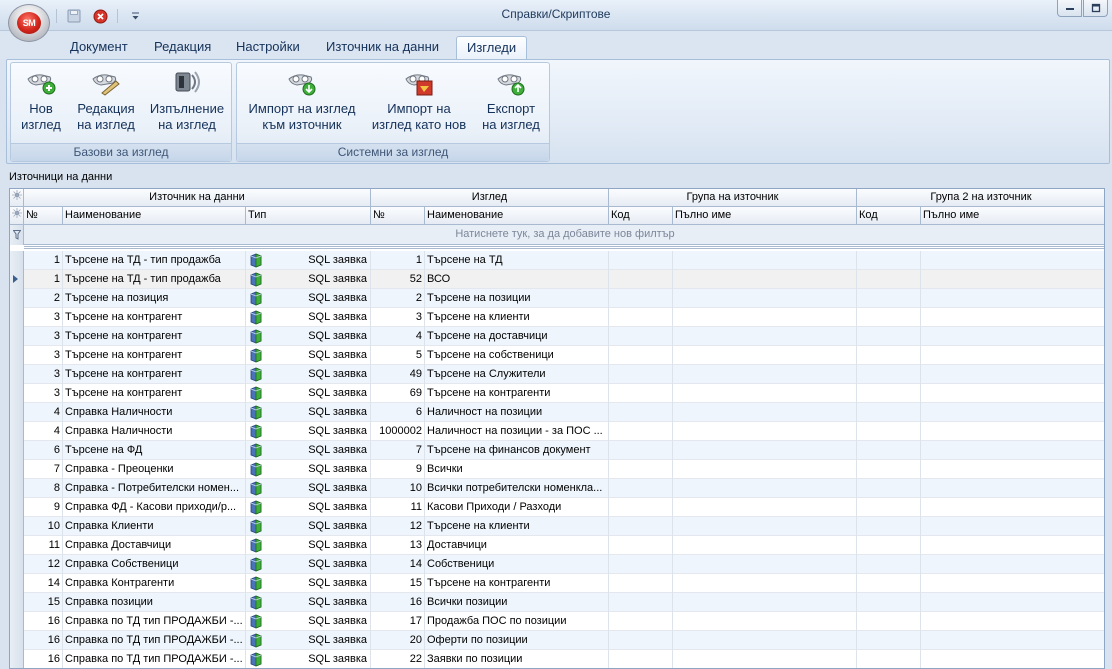 Image resolution: width=1112 pixels, height=669 pixels. I want to click on tab-views: Изгледи, so click(492, 48).